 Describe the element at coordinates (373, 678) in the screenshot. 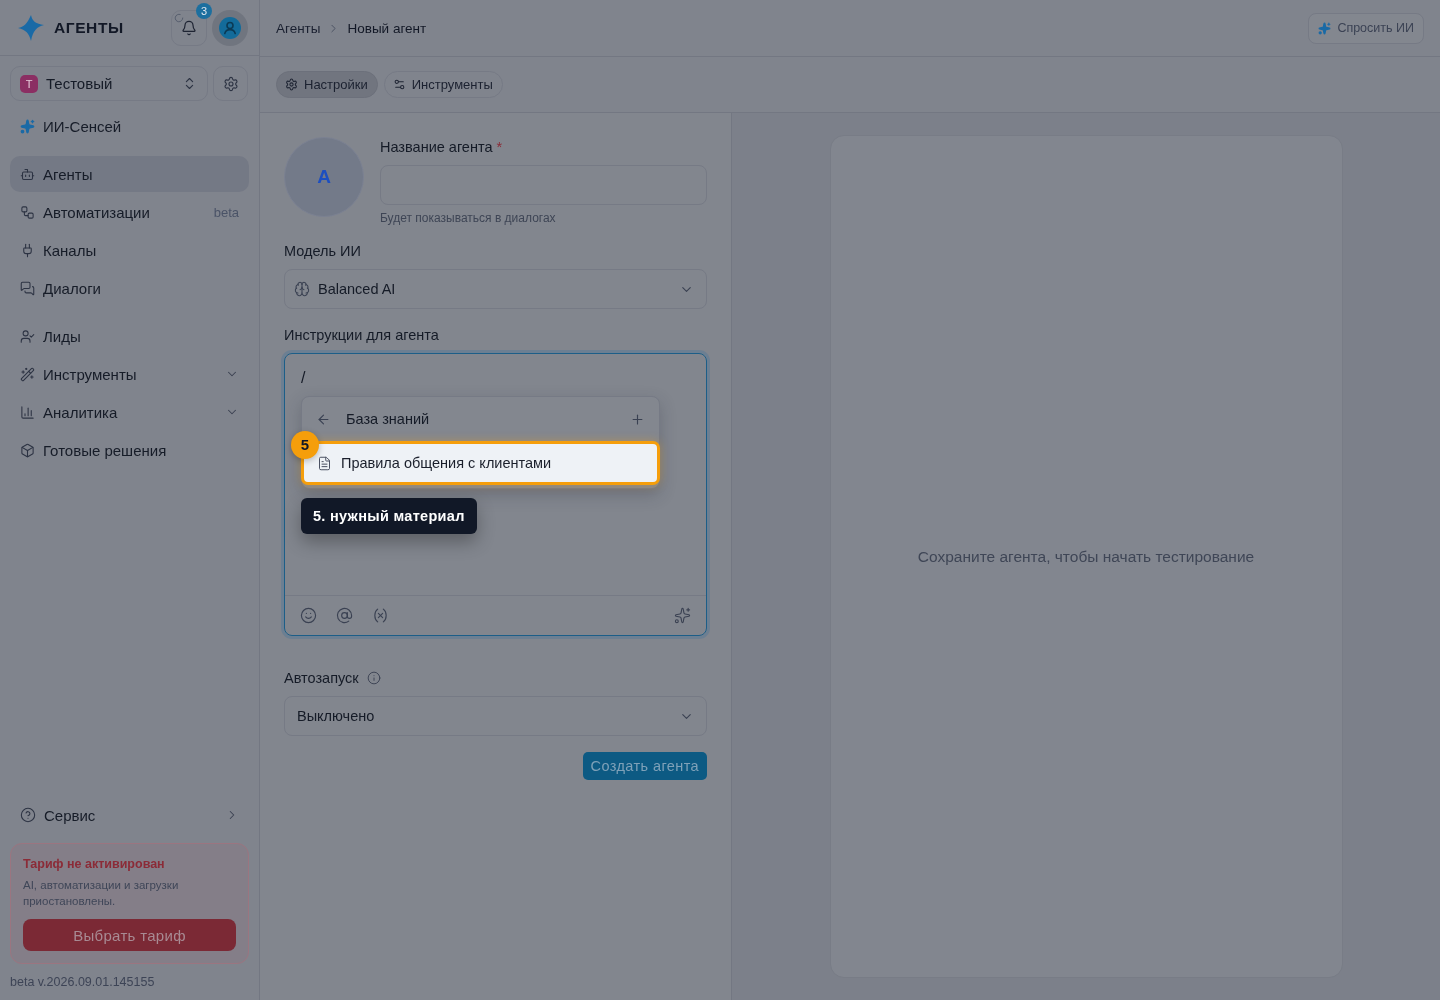

I see `info-icon` at that location.